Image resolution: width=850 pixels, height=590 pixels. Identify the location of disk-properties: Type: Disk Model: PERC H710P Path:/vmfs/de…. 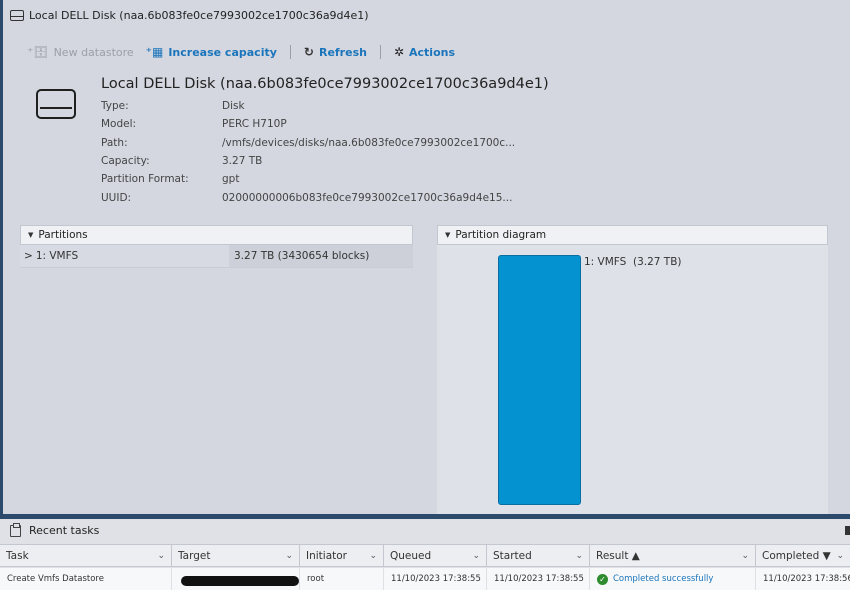
(308, 152).